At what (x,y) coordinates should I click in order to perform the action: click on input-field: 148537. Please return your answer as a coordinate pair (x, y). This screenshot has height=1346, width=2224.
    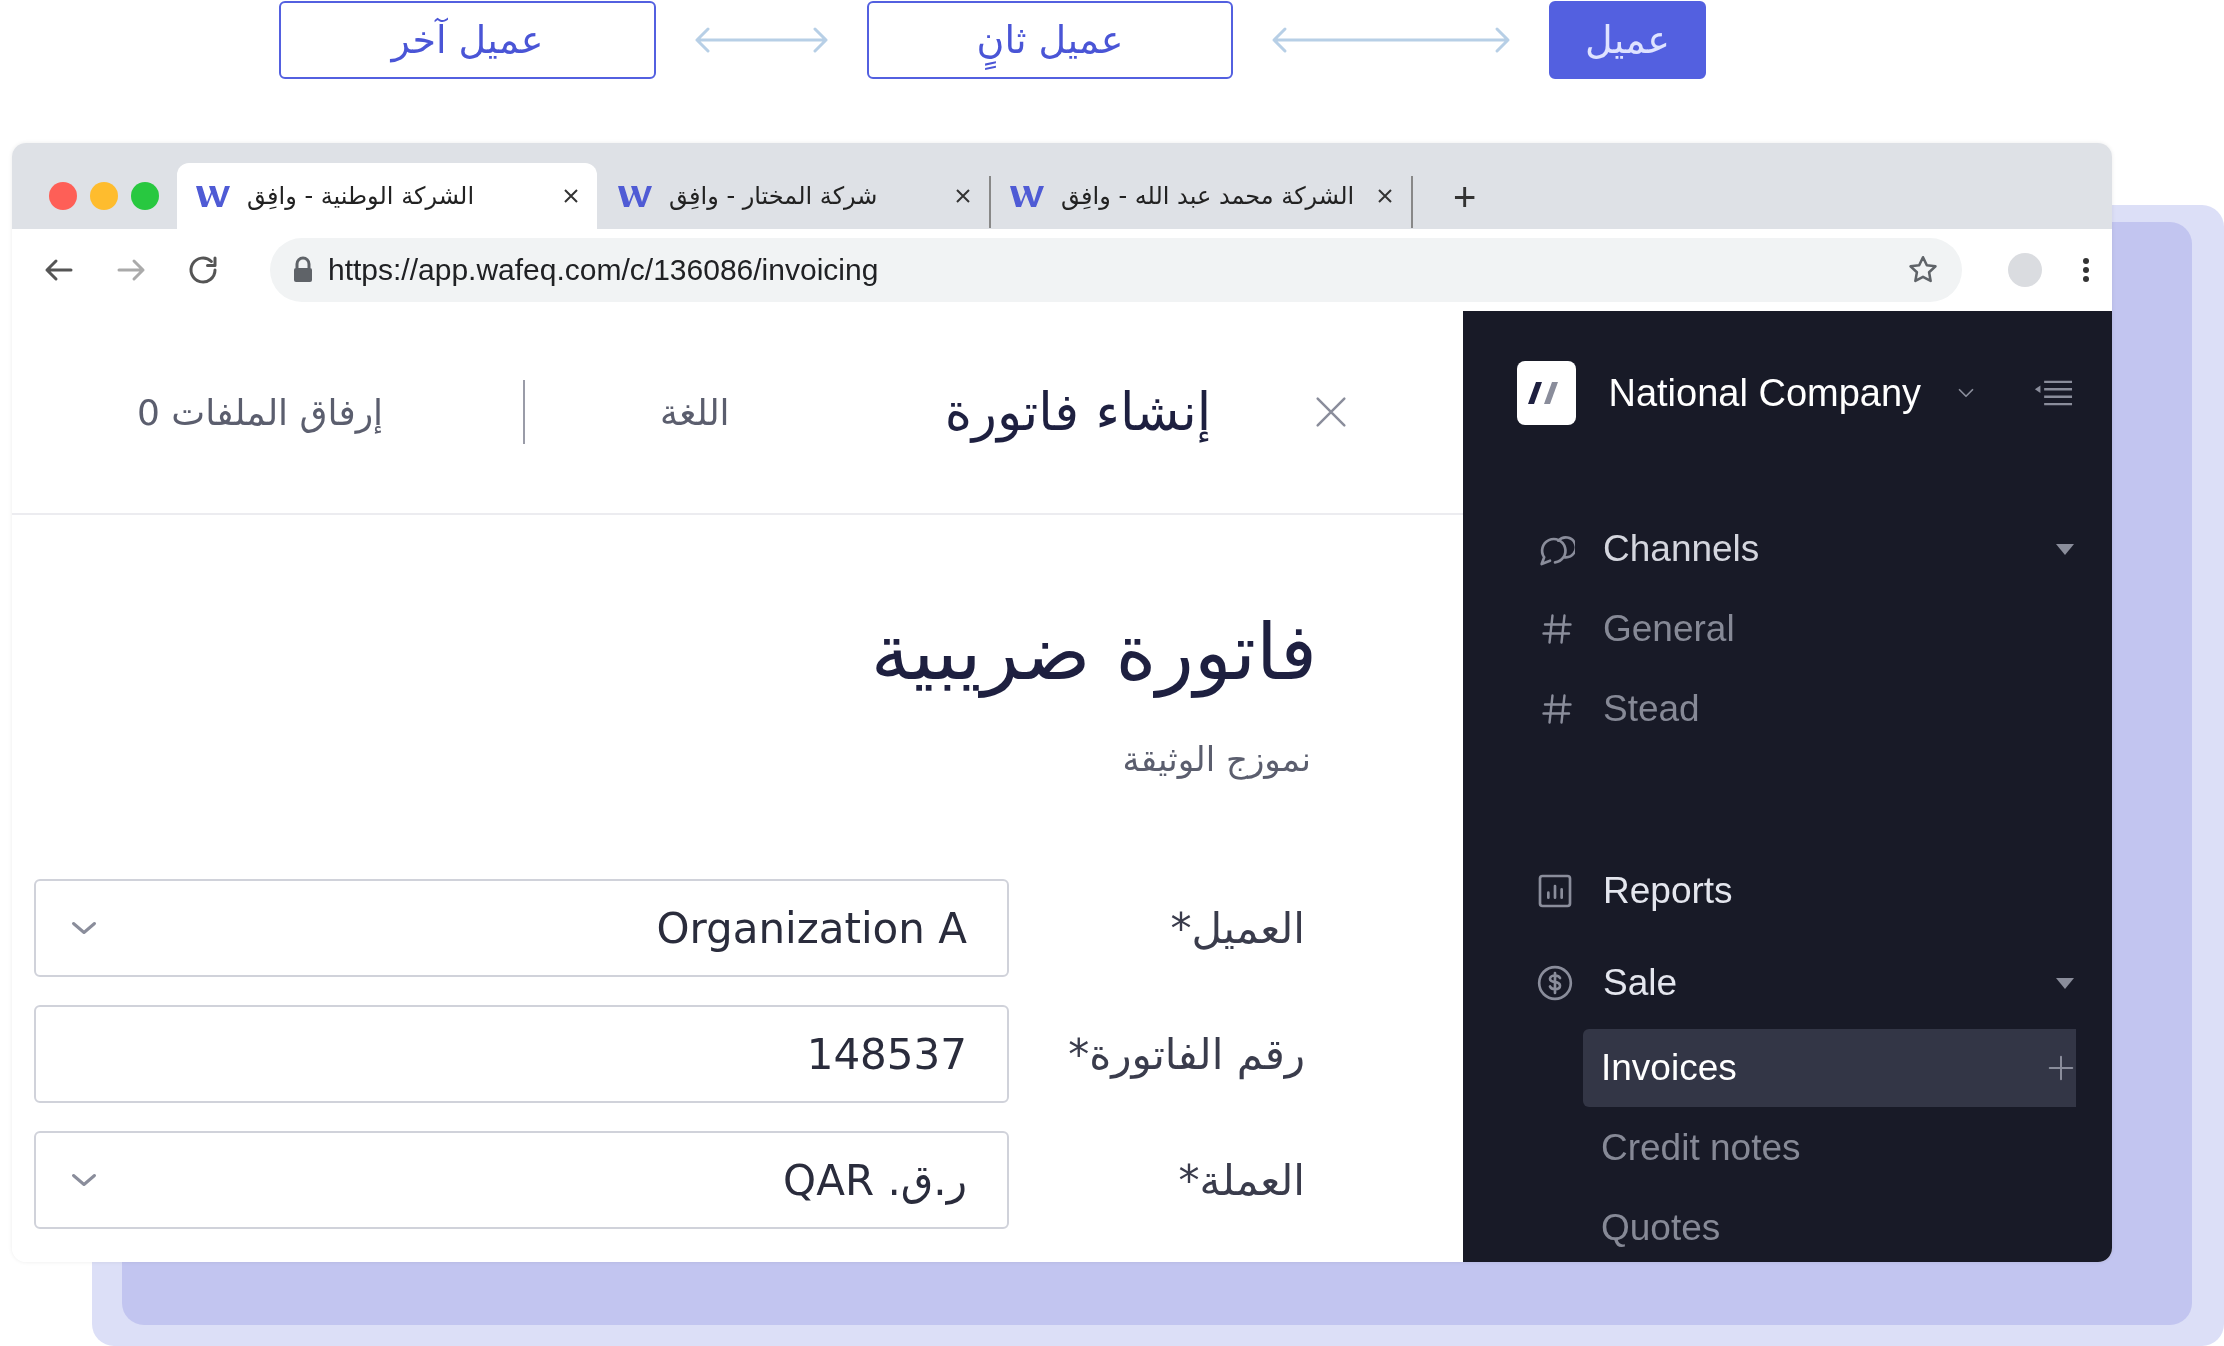
    Looking at the image, I should click on (521, 1054).